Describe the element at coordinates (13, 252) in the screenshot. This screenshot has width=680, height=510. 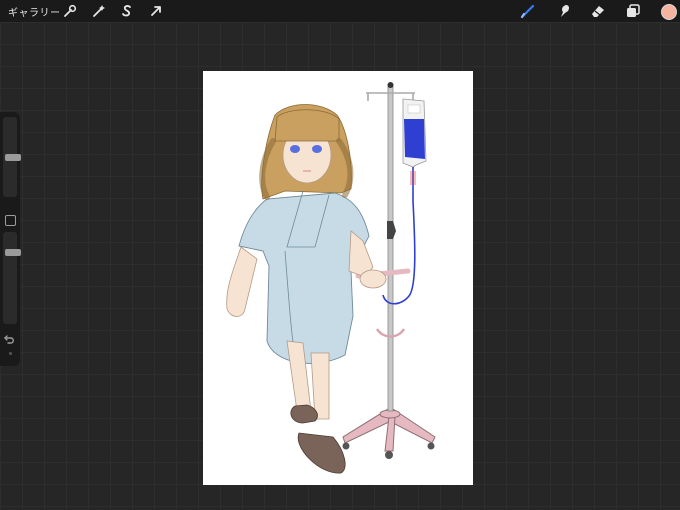
I see `opacity-handle` at that location.